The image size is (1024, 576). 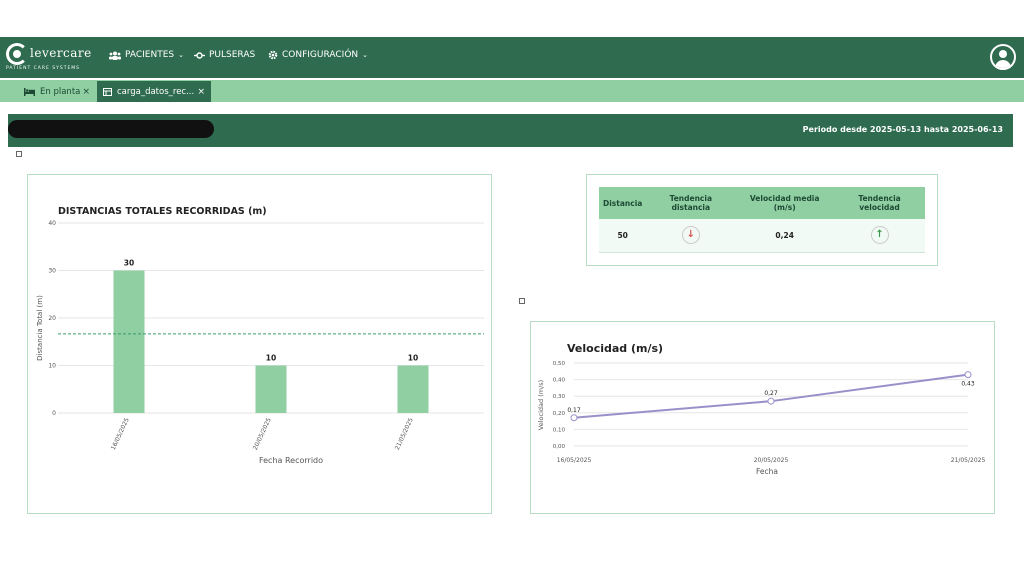 What do you see at coordinates (52, 223) in the screenshot?
I see `y-tick-label: 40` at bounding box center [52, 223].